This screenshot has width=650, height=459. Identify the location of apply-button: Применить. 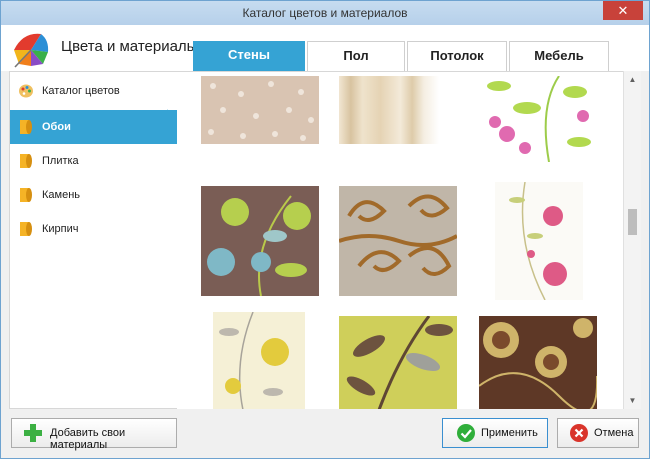
(495, 433).